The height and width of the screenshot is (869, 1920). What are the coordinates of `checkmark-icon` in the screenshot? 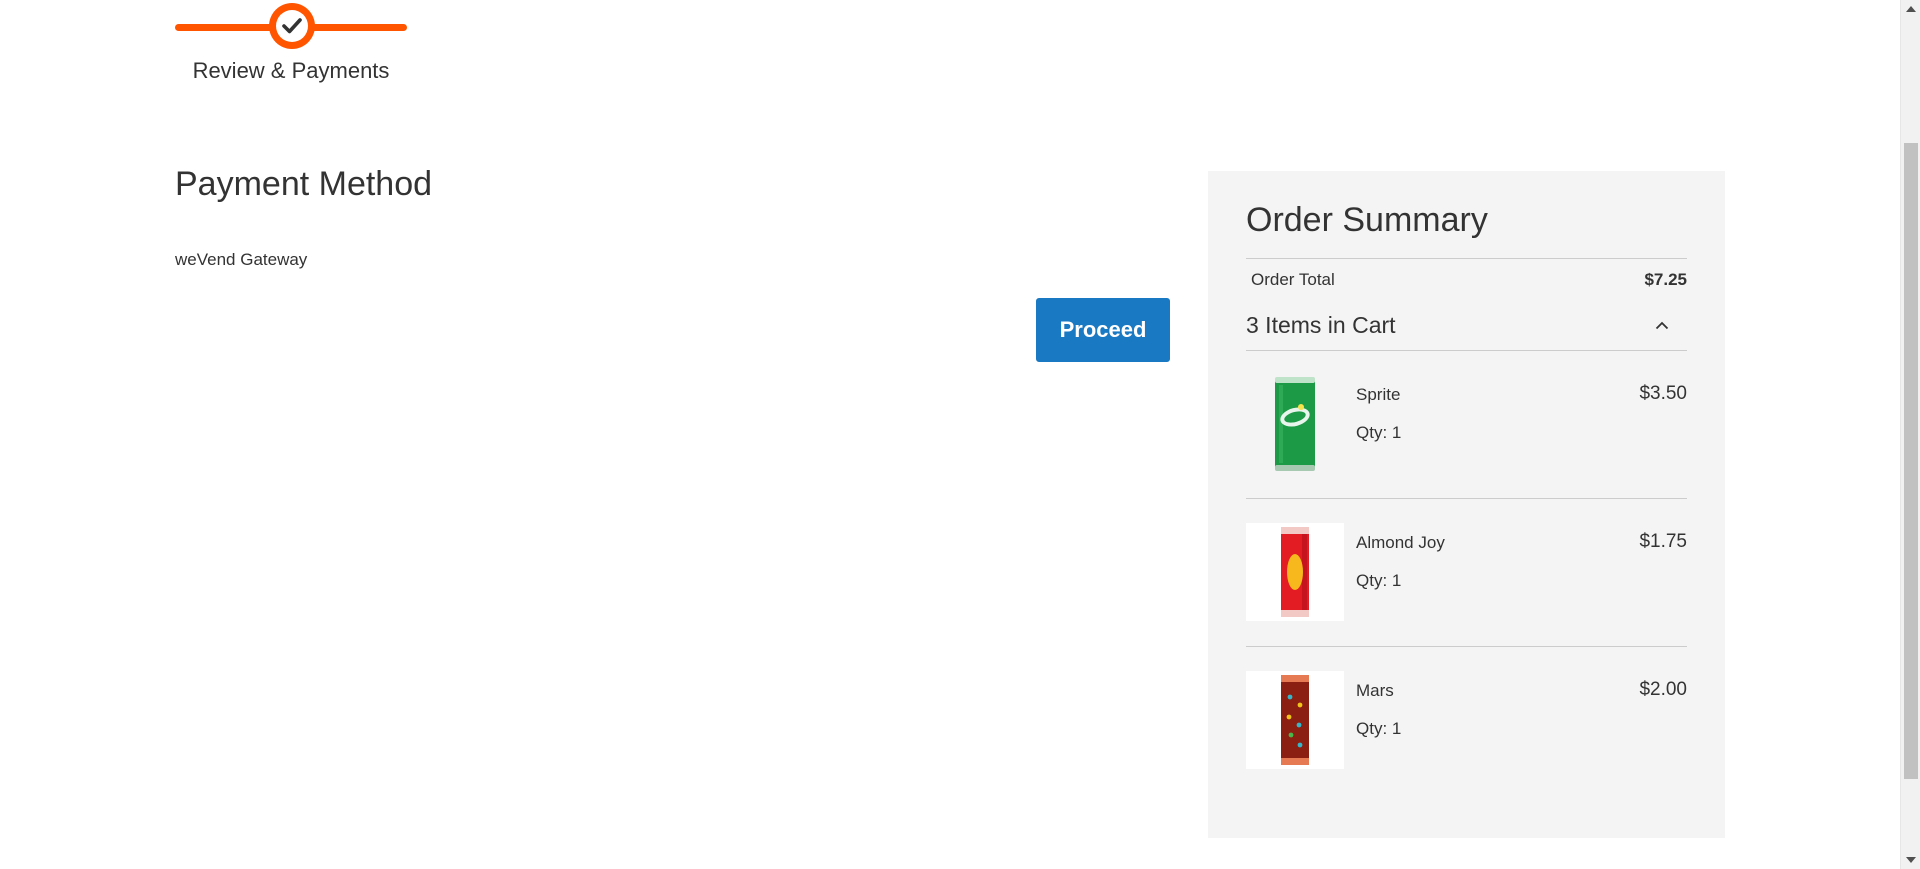 It's located at (292, 26).